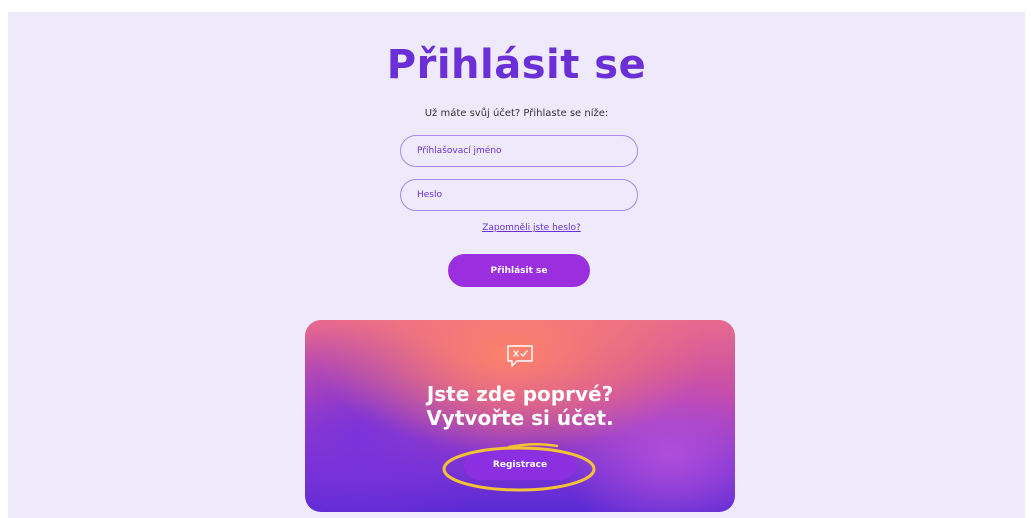  What do you see at coordinates (516, 113) in the screenshot?
I see `login-subtitle: Už máte svůj účet? Přihlaste se níže:` at bounding box center [516, 113].